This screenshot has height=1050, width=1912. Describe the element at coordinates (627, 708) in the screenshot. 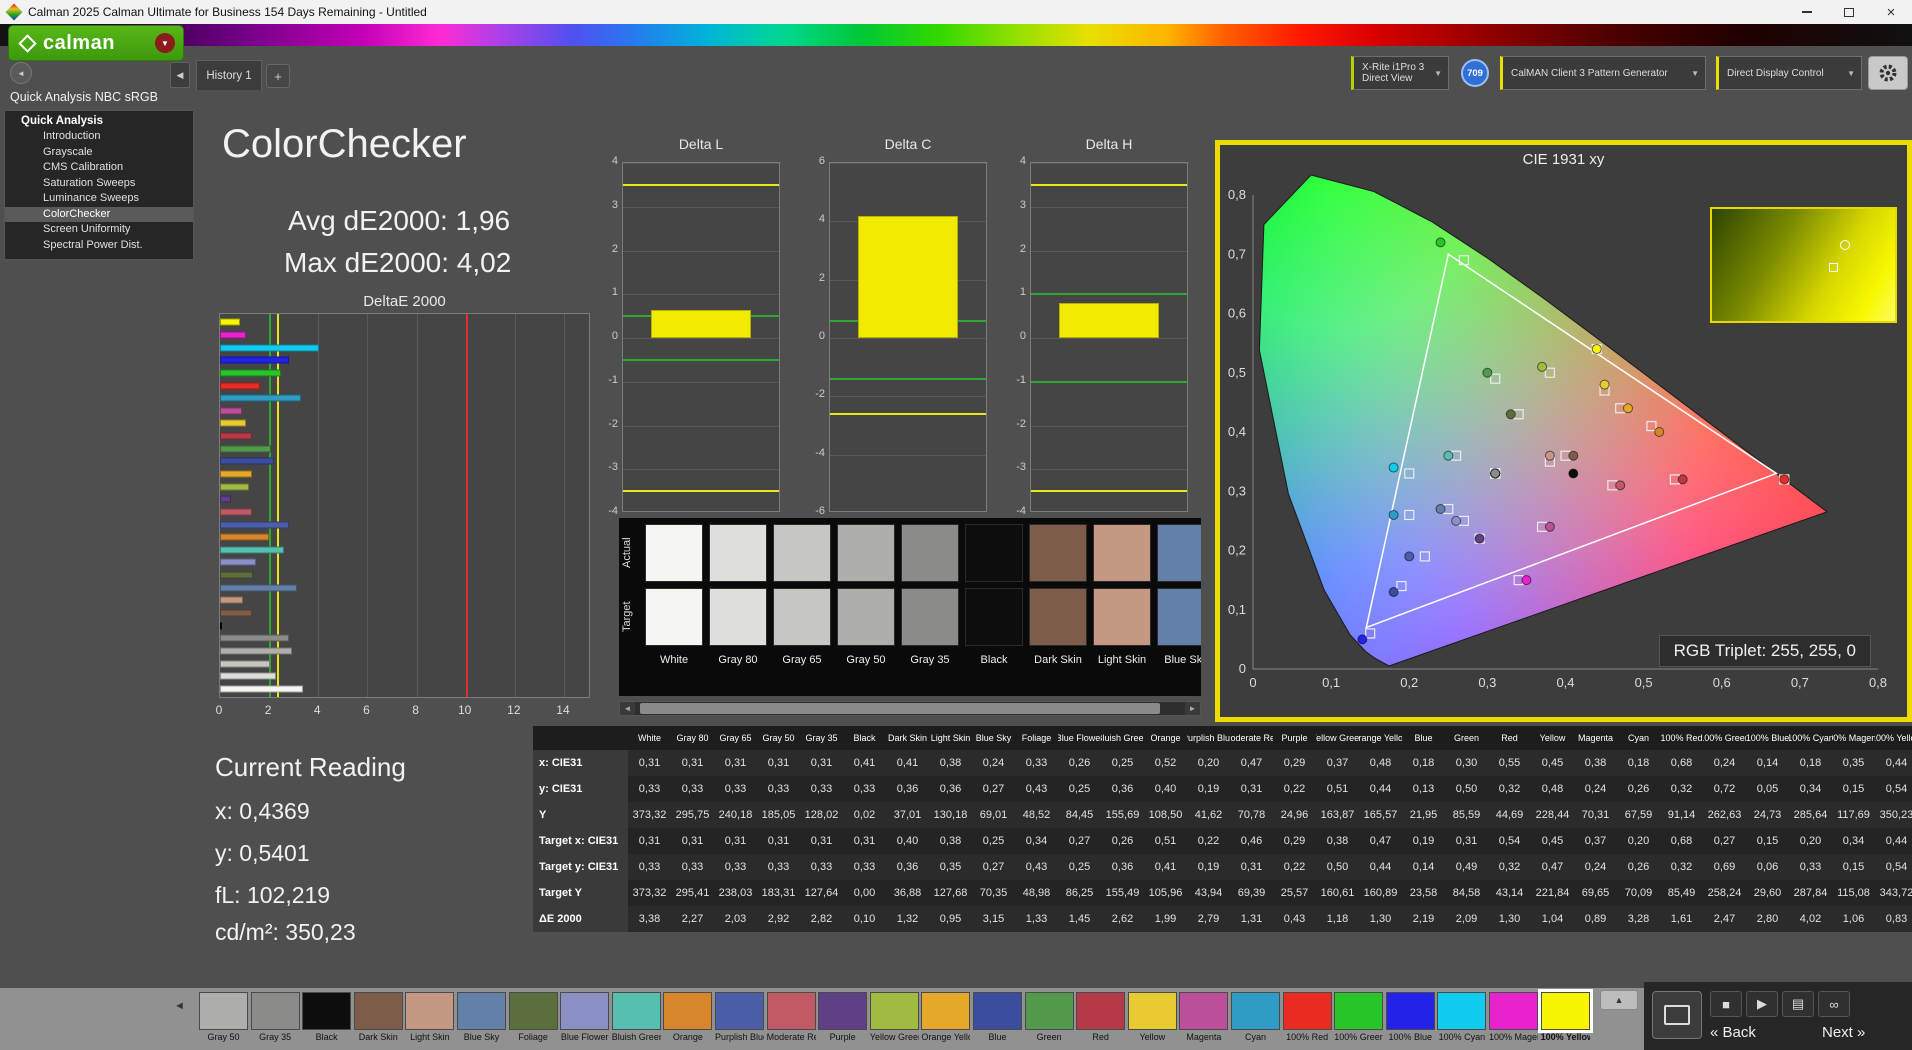

I see `scroll-left-icon: ◄` at that location.